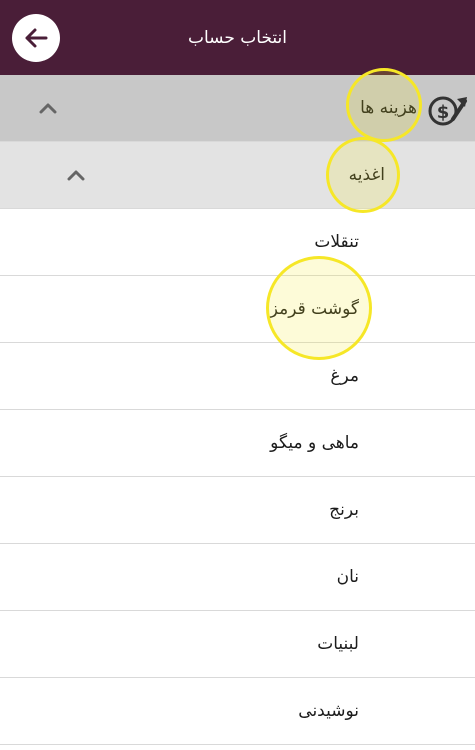 The image size is (475, 750). What do you see at coordinates (344, 510) in the screenshot?
I see `list-item-label: برنج` at bounding box center [344, 510].